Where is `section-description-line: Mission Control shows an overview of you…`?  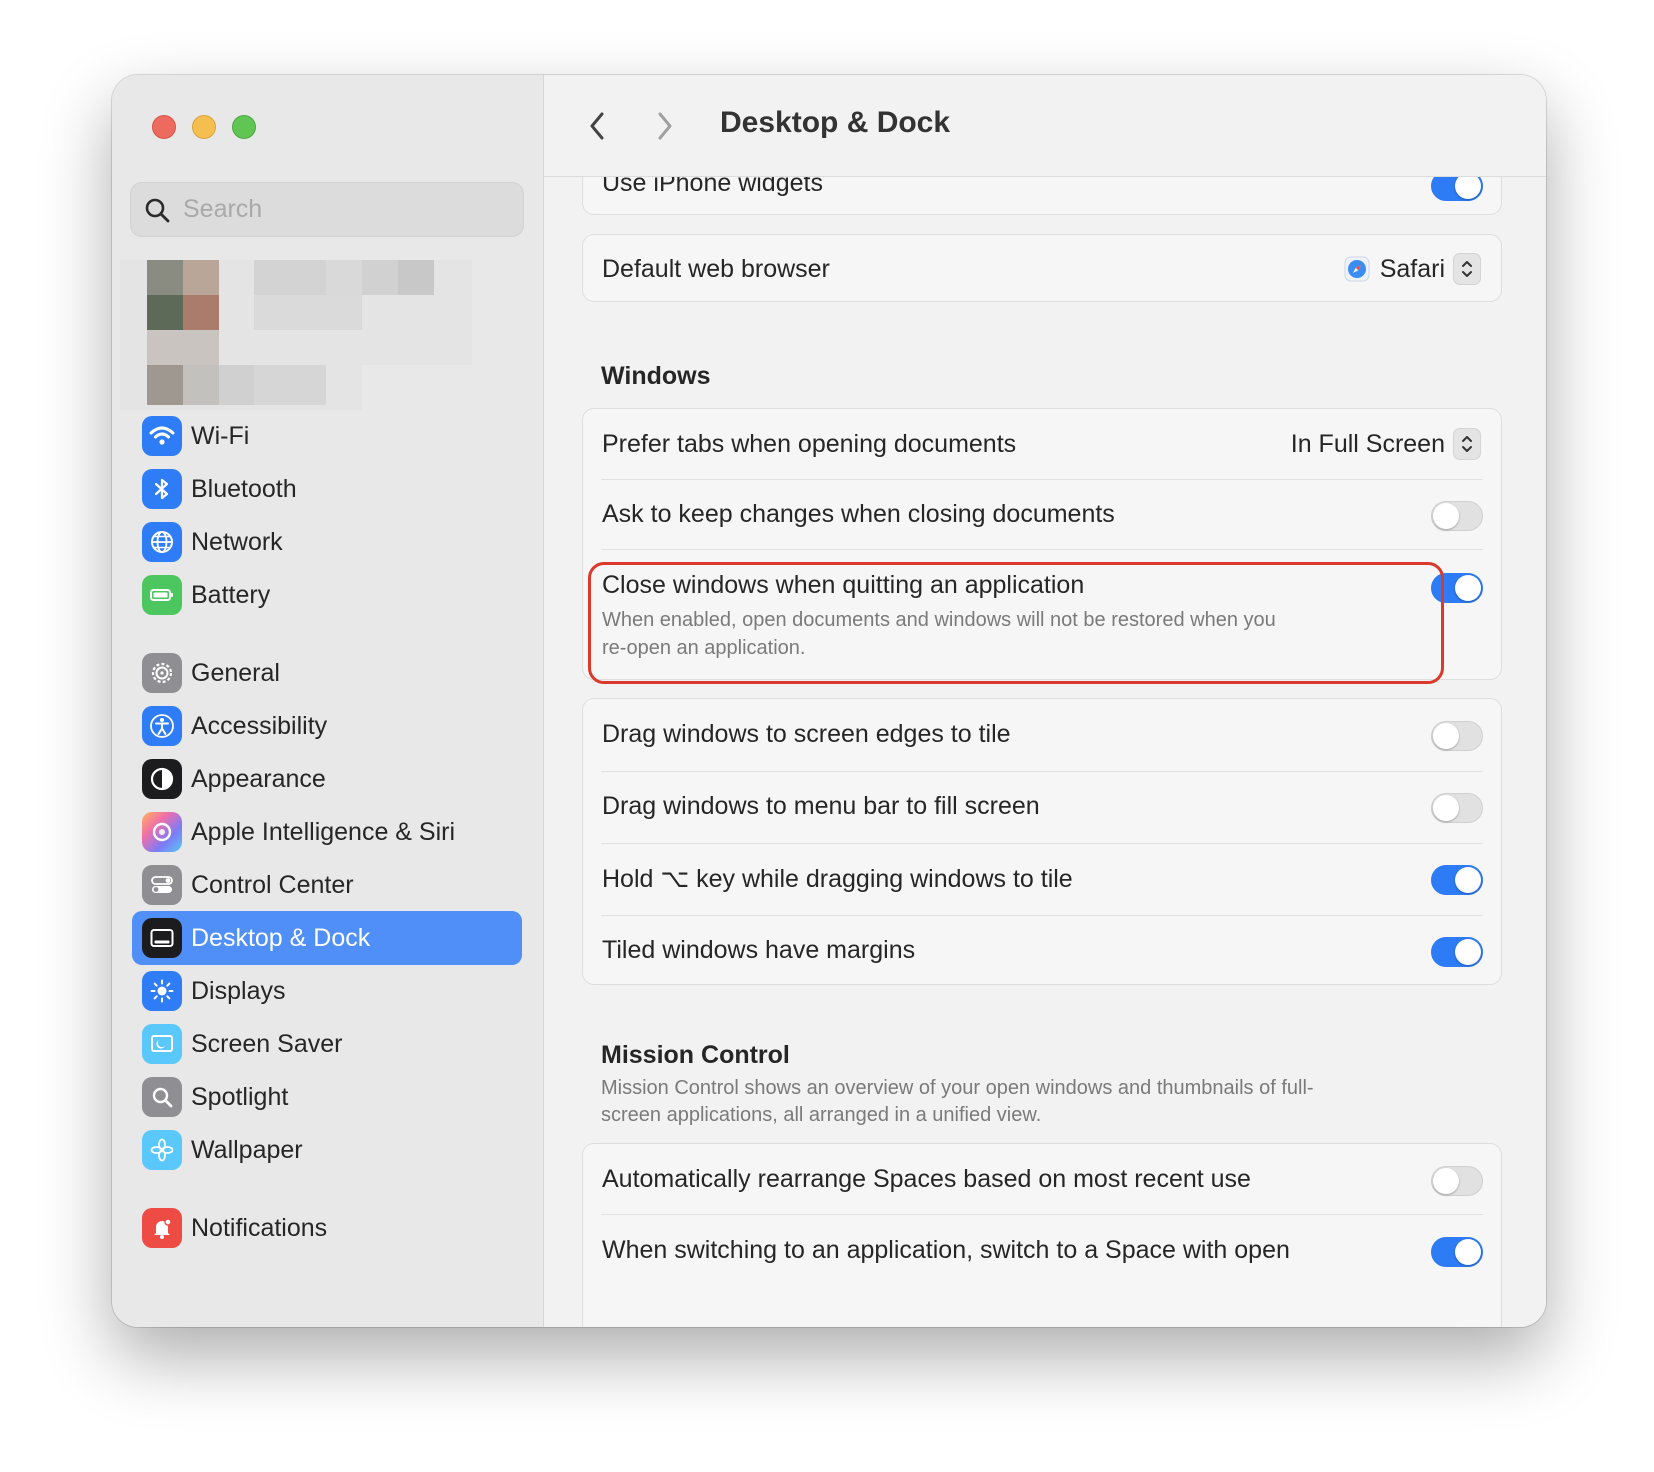
section-description-line: Mission Control shows an overview of you… is located at coordinates (957, 1088).